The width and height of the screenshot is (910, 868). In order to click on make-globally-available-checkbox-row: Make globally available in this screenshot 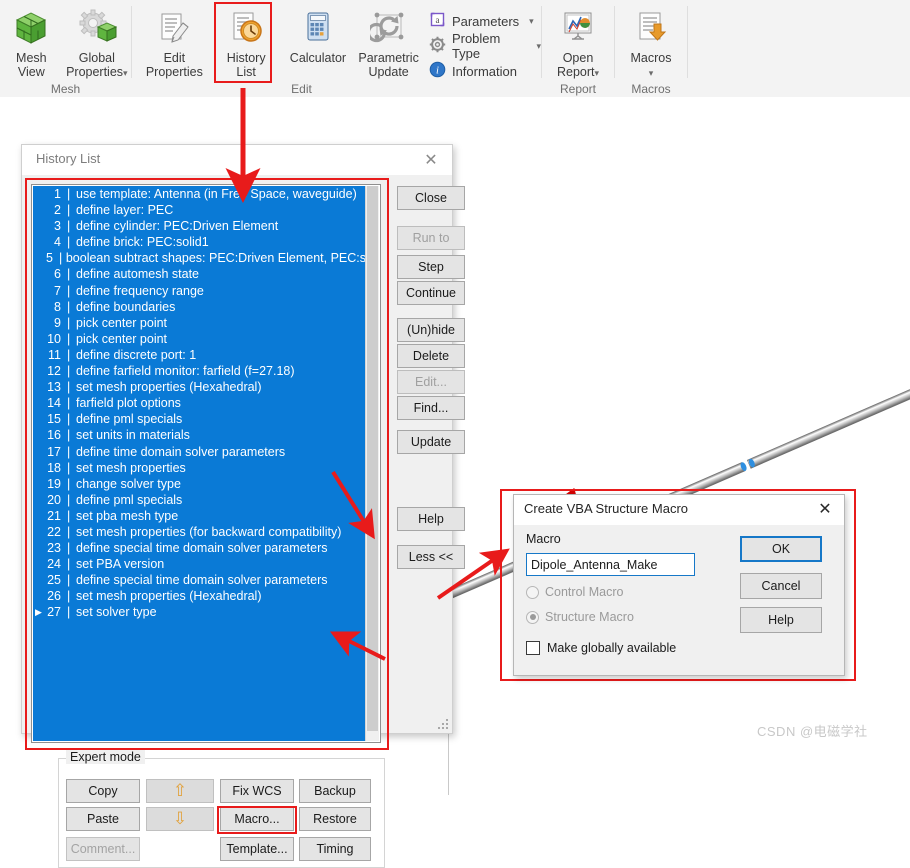, I will do `click(601, 648)`.